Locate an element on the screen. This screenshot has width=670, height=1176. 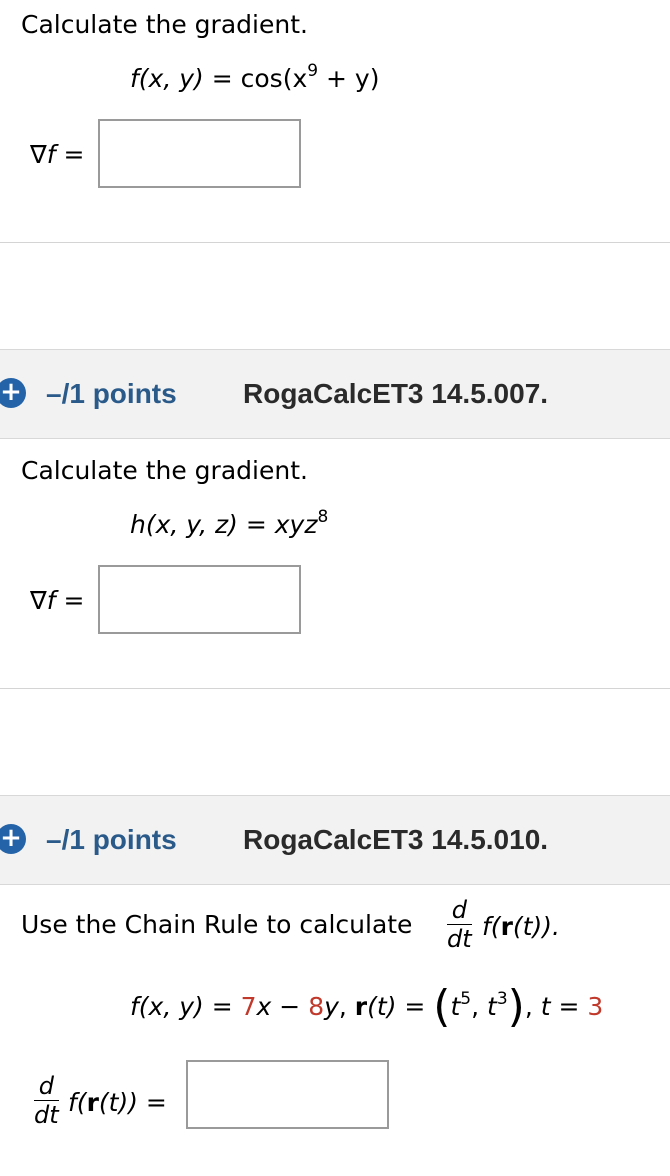
q3-answer-derivative: d dt is located at coordinates (46, 1100).